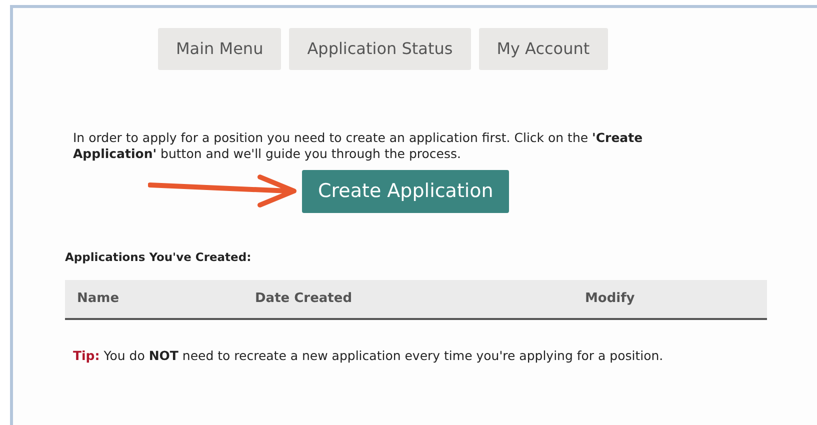 This screenshot has height=425, width=817. Describe the element at coordinates (98, 299) in the screenshot. I see `column-header: Name` at that location.